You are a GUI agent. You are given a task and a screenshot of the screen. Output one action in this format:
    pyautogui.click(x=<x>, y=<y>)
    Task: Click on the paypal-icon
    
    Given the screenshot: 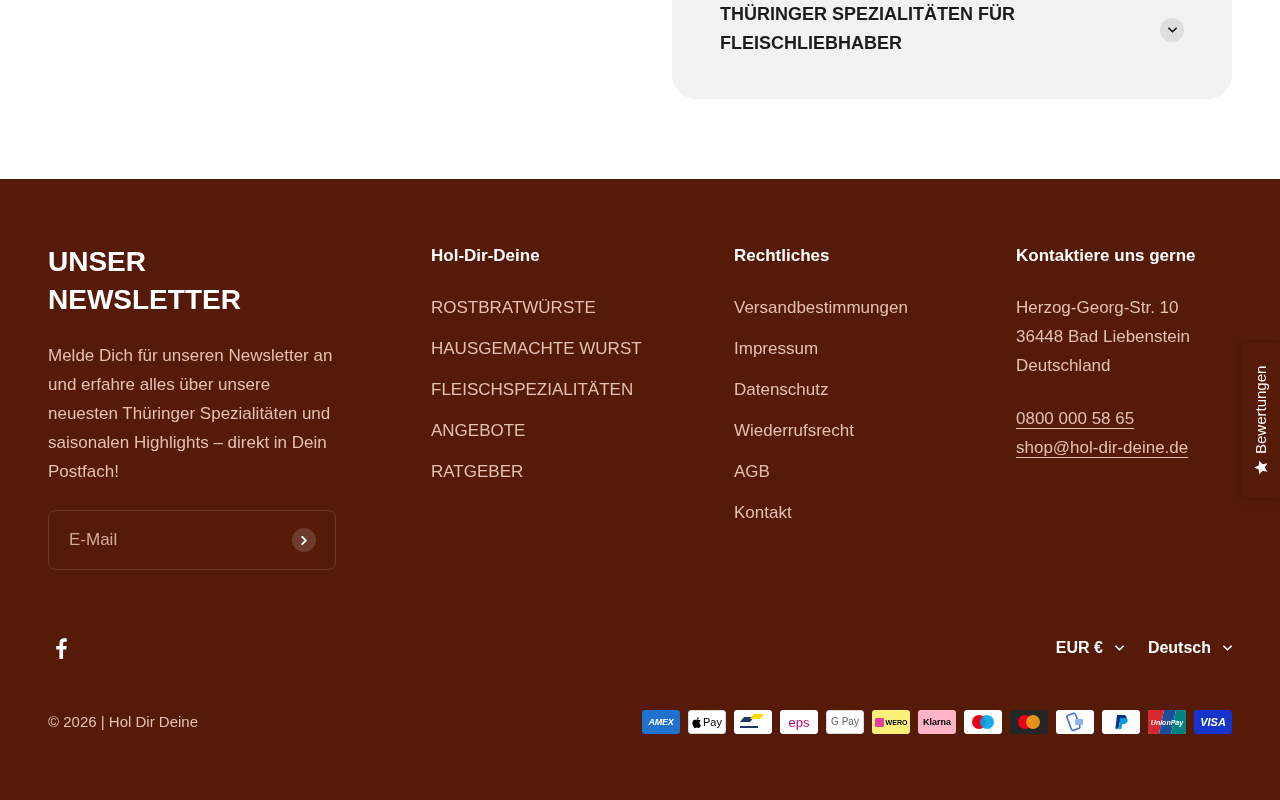 What is the action you would take?
    pyautogui.click(x=1121, y=722)
    